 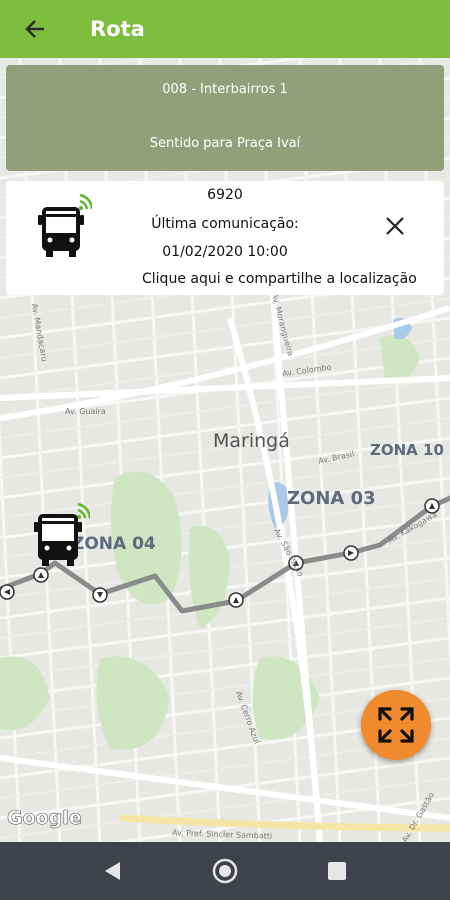 What do you see at coordinates (85, 411) in the screenshot?
I see `street-label: Av. Guaíra` at bounding box center [85, 411].